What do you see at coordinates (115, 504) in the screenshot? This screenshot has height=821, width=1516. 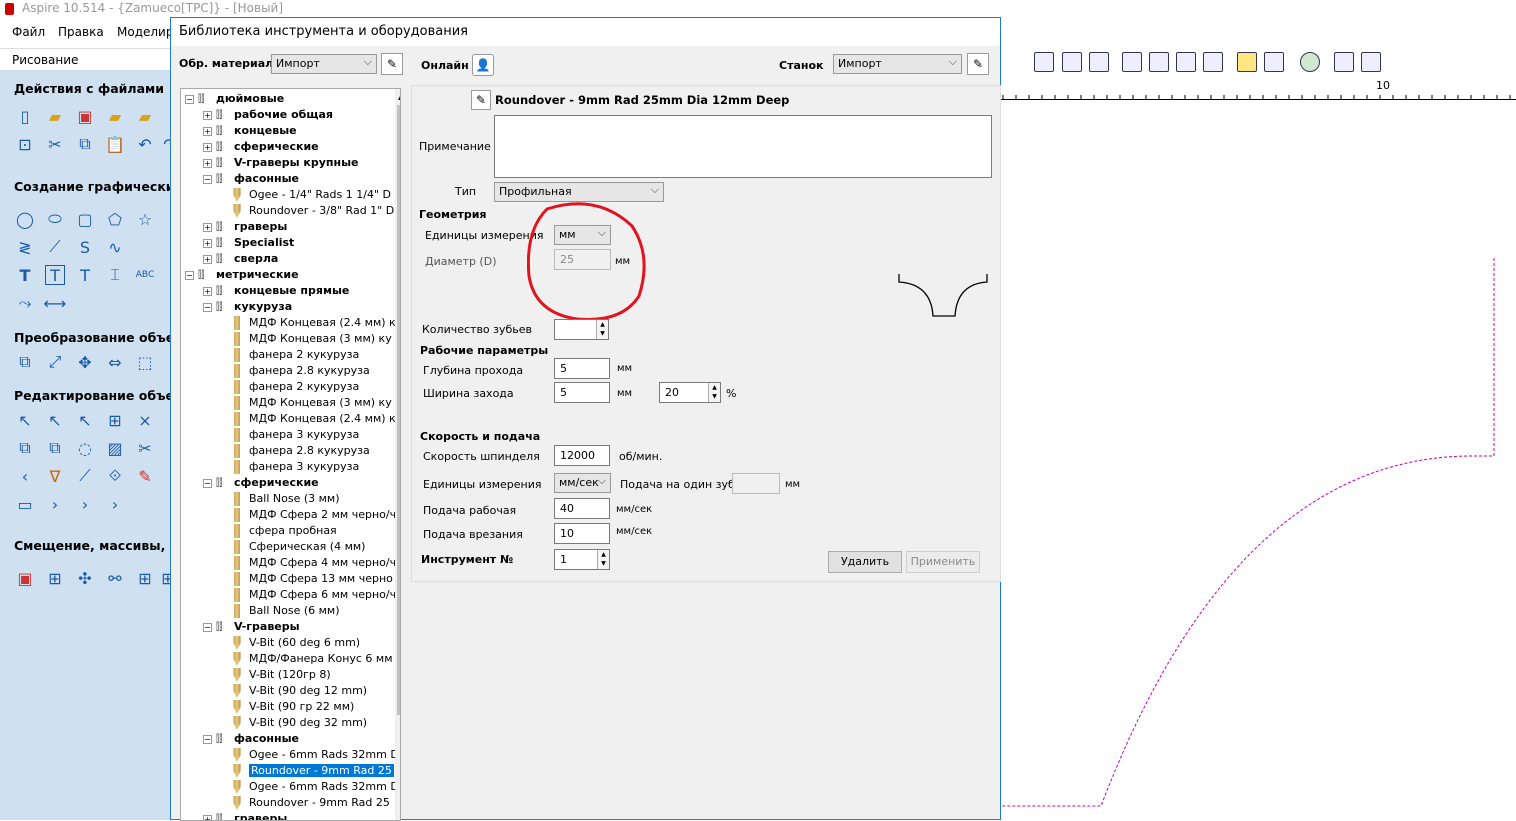 I see `extend-to-icon: ›` at bounding box center [115, 504].